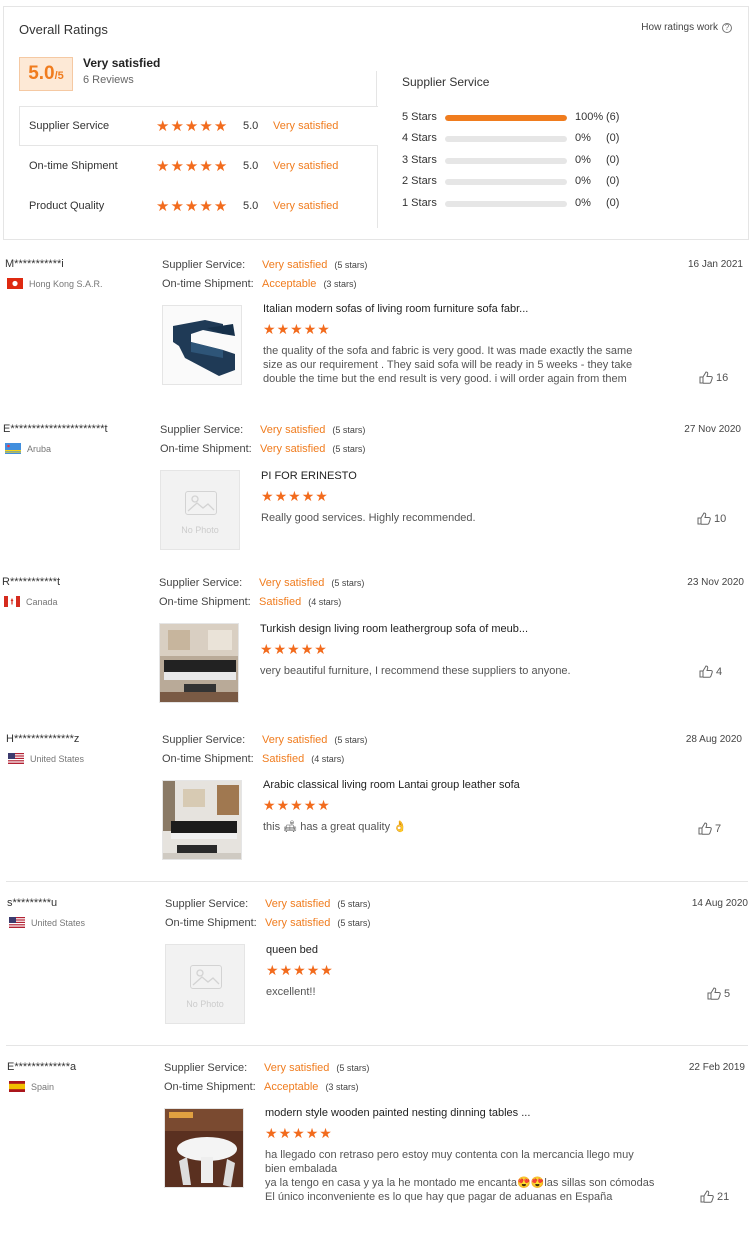 This screenshot has width=750, height=1244. I want to click on category-row-product-quality: Product Quality ★ ★ ★ ★ ★ 5.0 Very satisfied, so click(199, 206).